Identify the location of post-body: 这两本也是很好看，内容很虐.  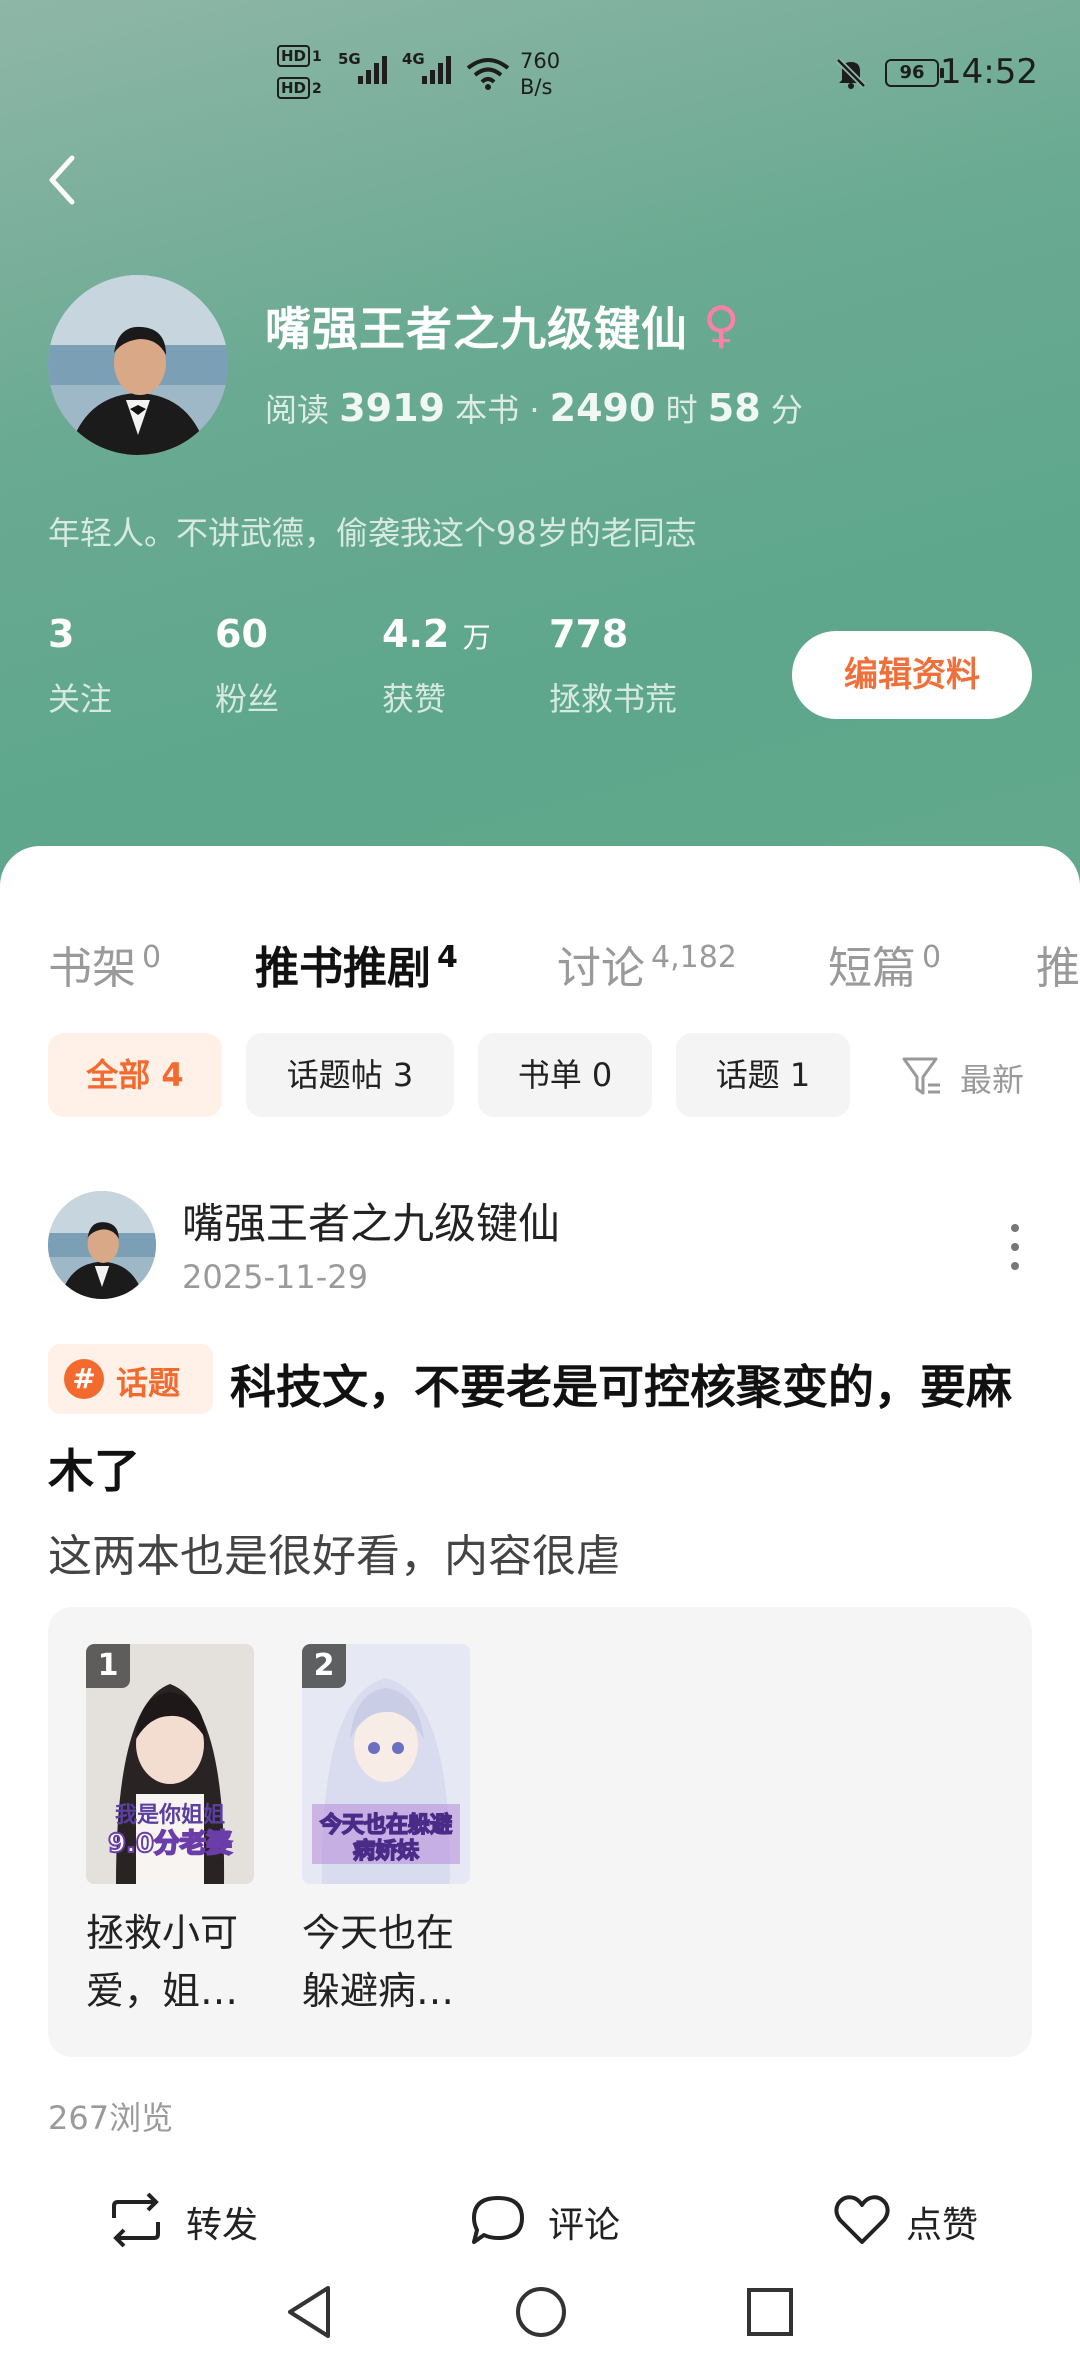
(334, 1556).